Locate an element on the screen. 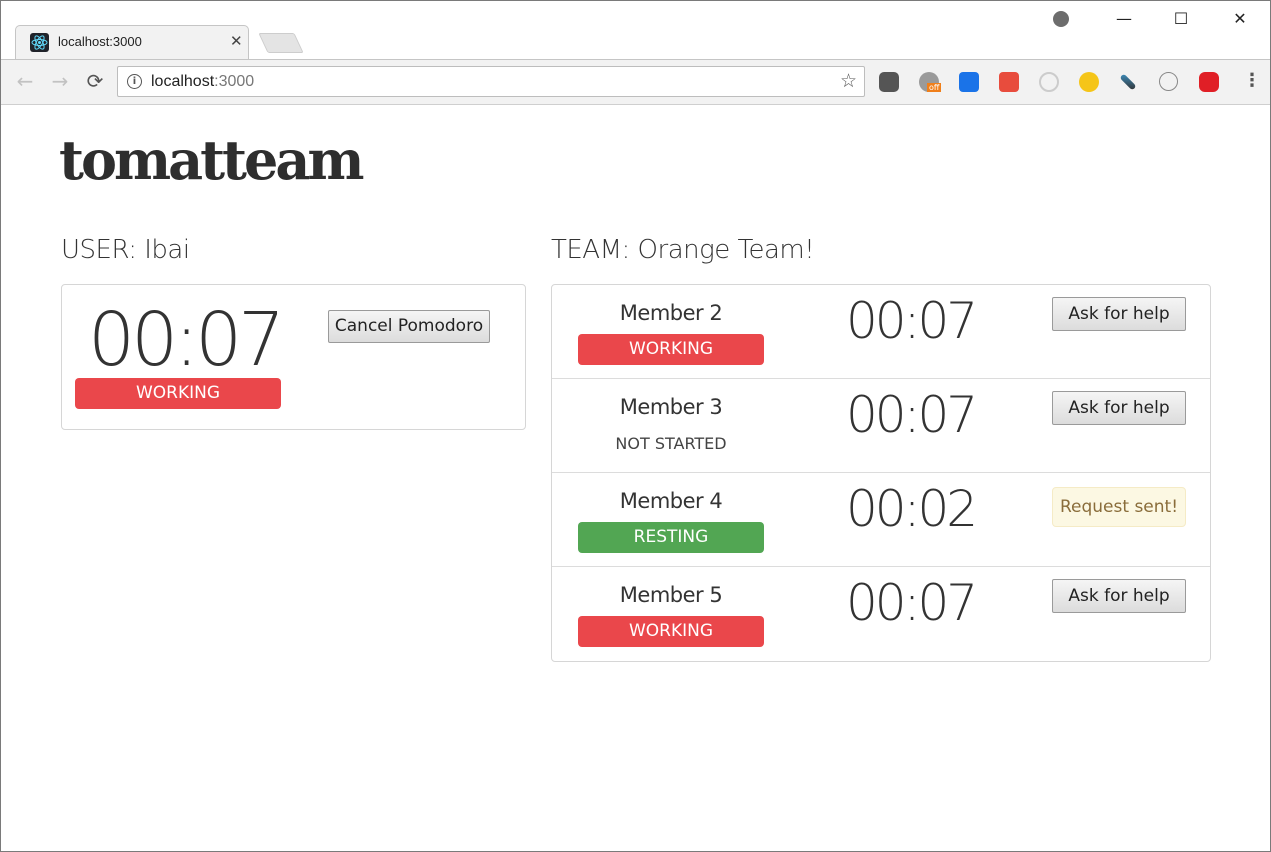 The image size is (1271, 852). minimize-button: — is located at coordinates (1124, 19).